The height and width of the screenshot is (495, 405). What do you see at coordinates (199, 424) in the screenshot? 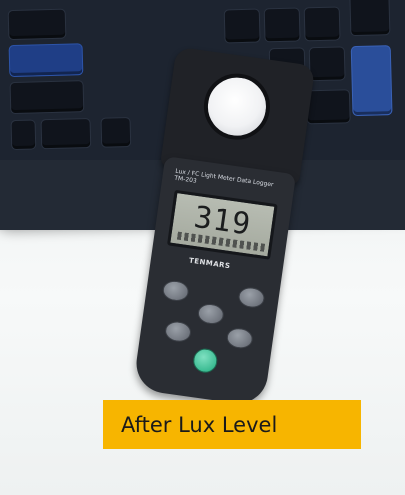
I see `caption-text: After Lux Level` at bounding box center [199, 424].